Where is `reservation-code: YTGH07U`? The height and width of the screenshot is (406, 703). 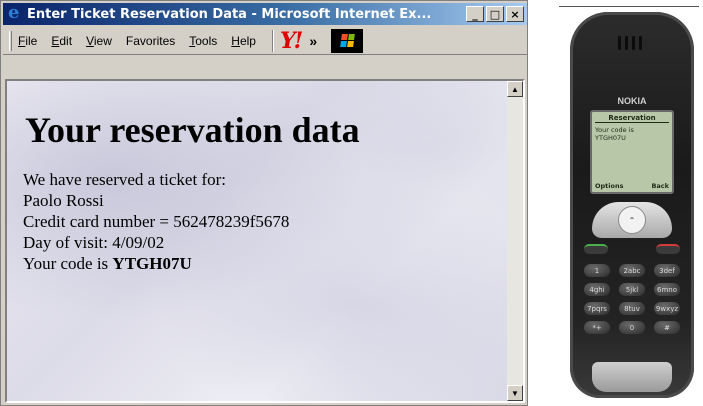 reservation-code: YTGH07U is located at coordinates (152, 263).